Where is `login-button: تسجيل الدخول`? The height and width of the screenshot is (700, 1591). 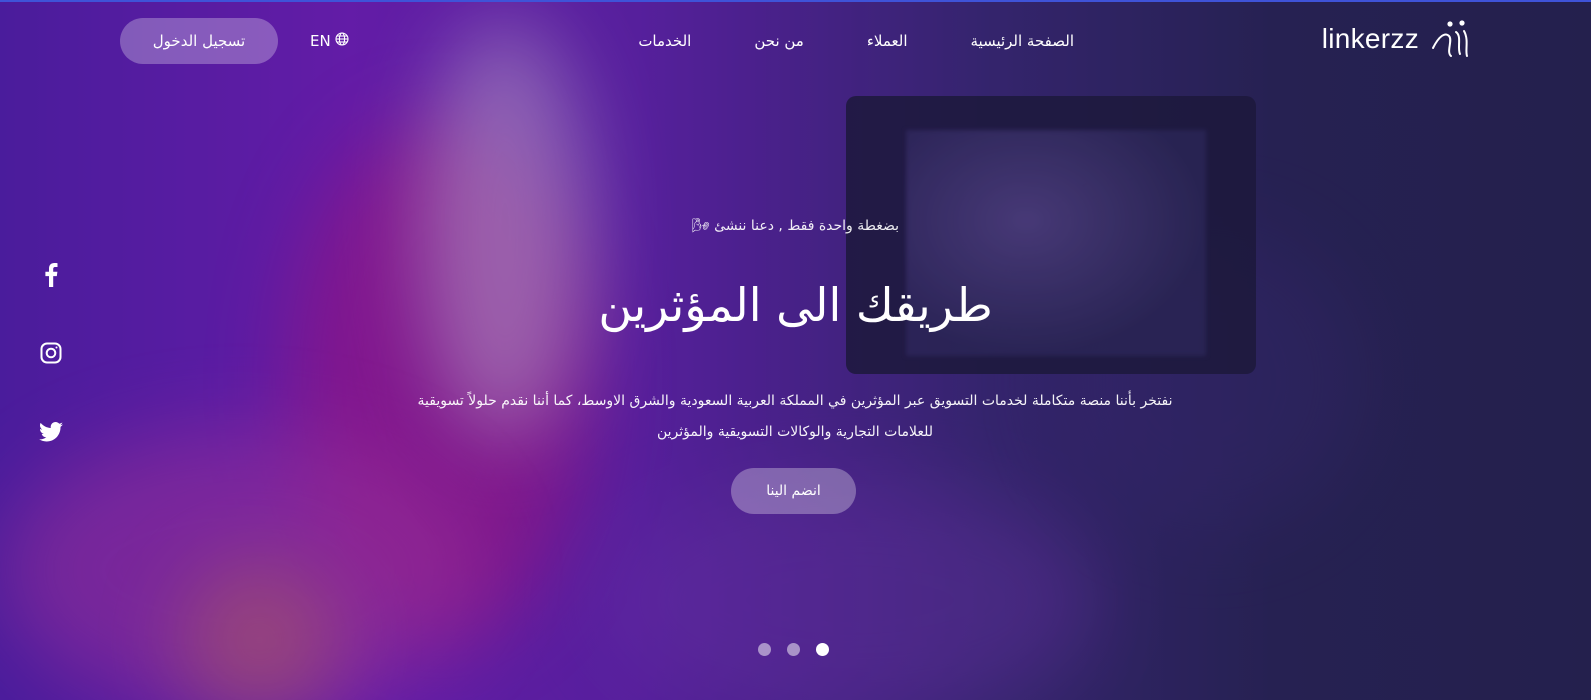
login-button: تسجيل الدخول is located at coordinates (199, 41).